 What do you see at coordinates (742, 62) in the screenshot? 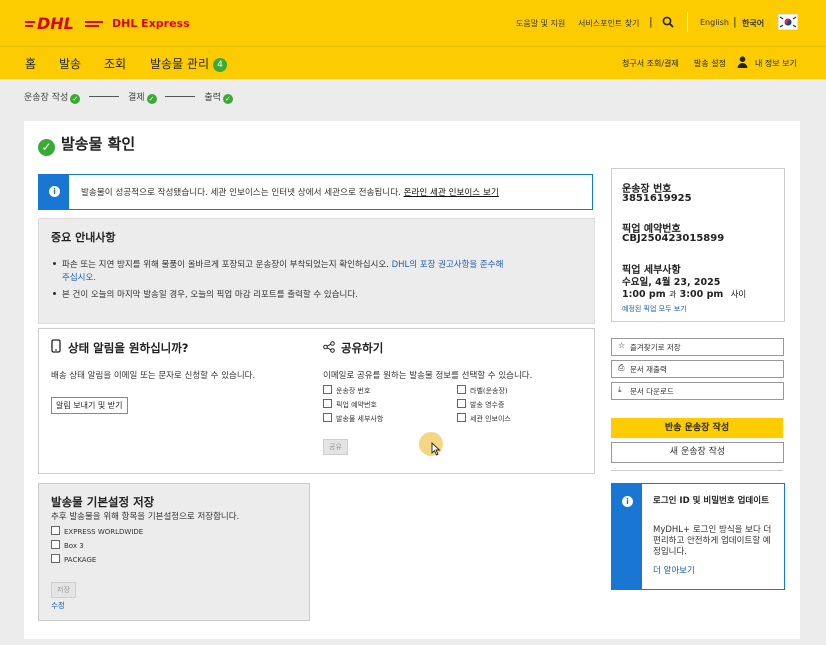
I see `user-icon` at bounding box center [742, 62].